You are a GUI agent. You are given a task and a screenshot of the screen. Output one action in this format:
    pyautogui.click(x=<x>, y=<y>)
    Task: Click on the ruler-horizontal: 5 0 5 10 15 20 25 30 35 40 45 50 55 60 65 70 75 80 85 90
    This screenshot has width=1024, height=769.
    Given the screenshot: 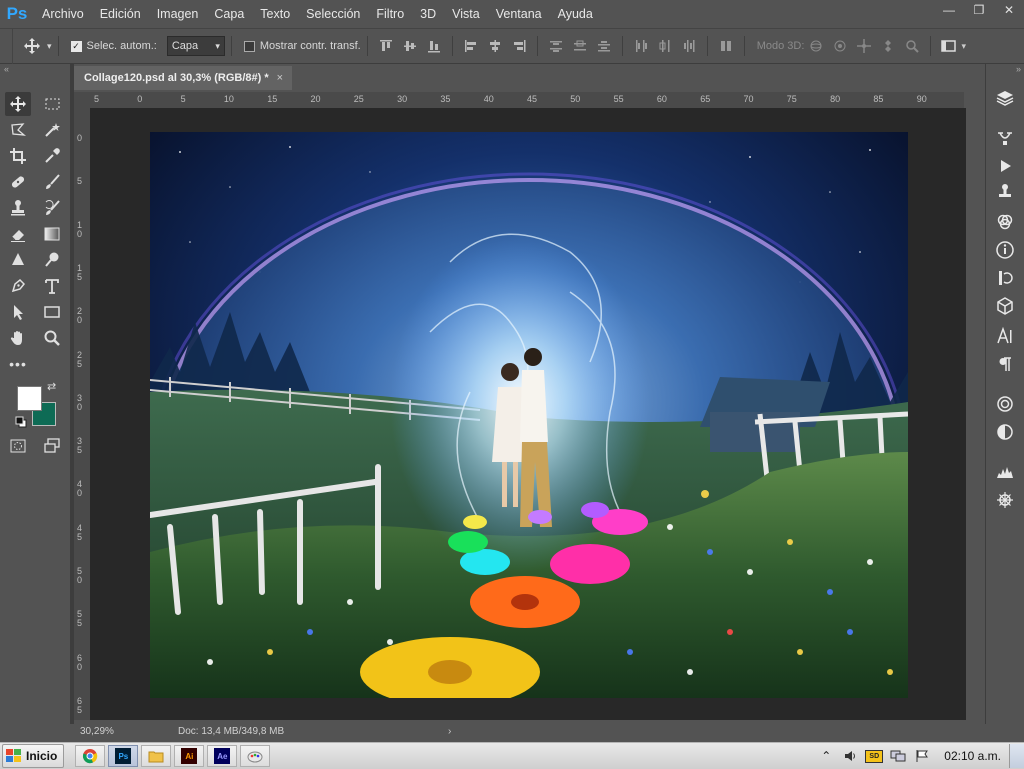 What is the action you would take?
    pyautogui.click(x=519, y=100)
    